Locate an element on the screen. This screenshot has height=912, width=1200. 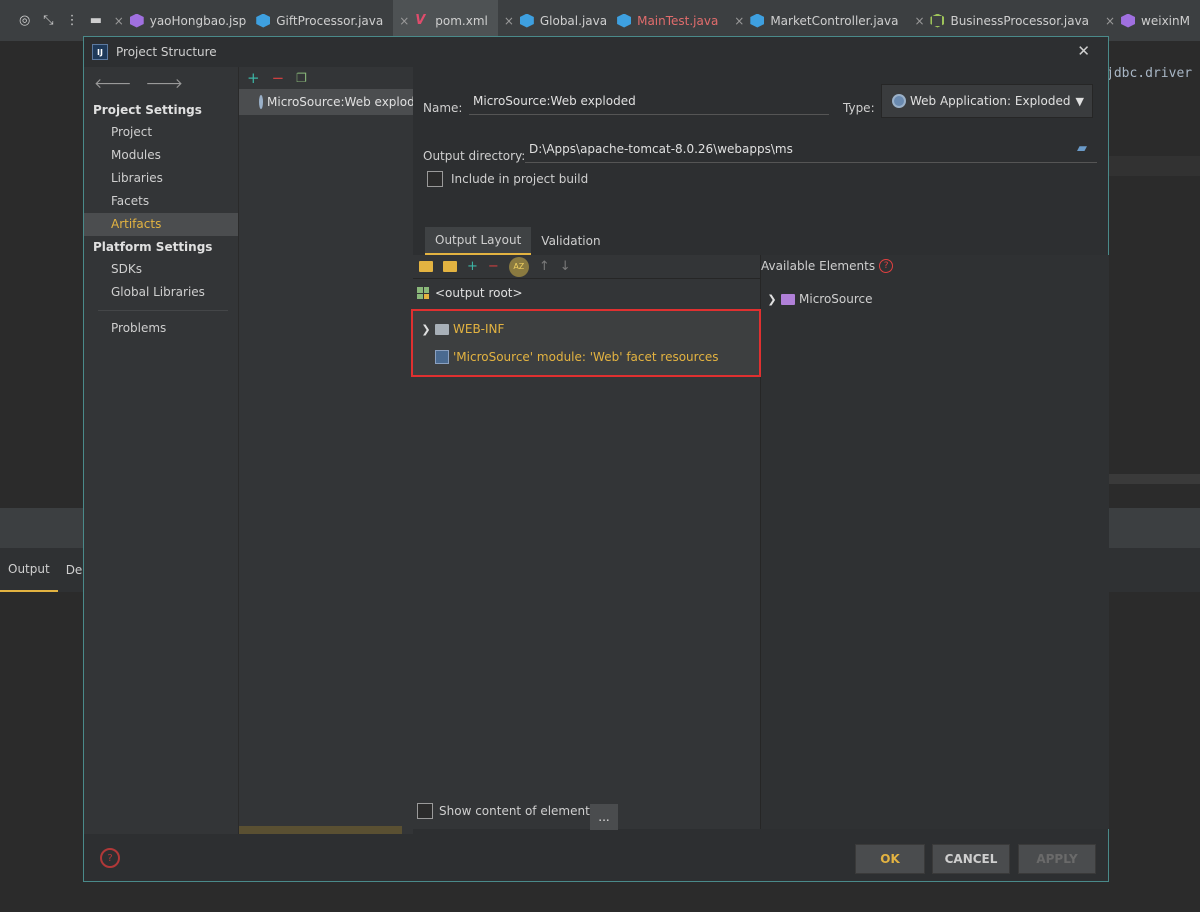
move-down-icon: ↓ is located at coordinates (565, 266).